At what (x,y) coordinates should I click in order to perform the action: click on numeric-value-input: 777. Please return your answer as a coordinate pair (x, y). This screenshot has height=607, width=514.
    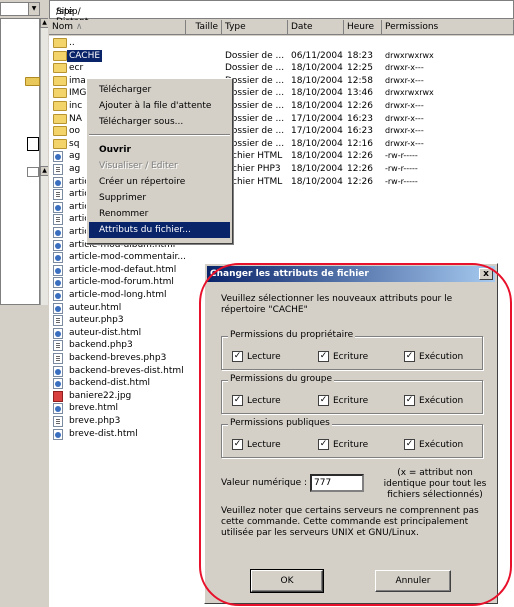
    Looking at the image, I should click on (337, 483).